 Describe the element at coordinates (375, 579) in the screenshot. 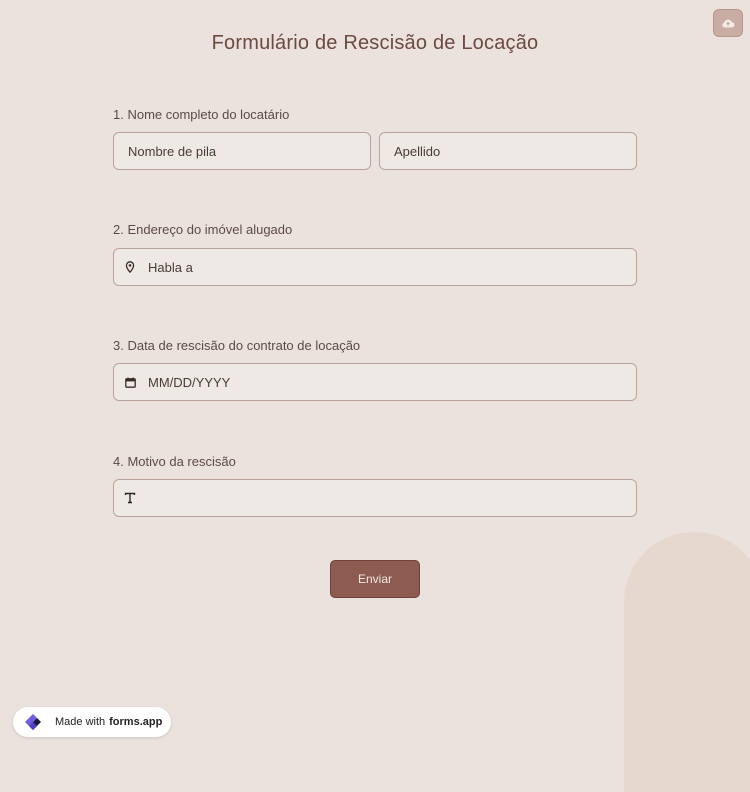

I see `submit-button: Enviar` at that location.